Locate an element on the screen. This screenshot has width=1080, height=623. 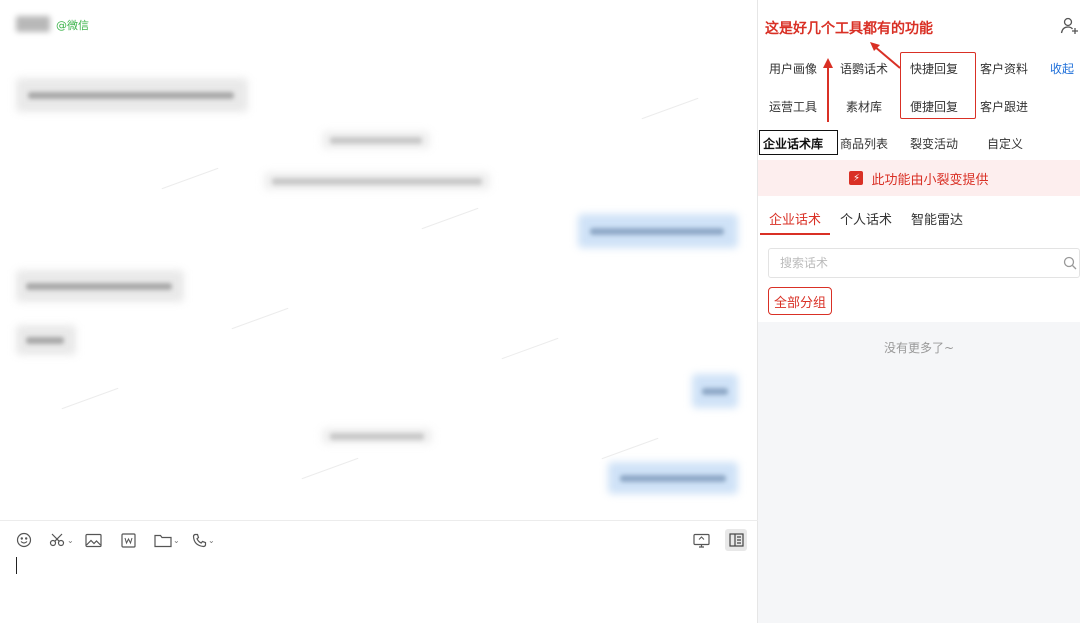
banner-text: 此功能由小裂变提供 is located at coordinates (930, 180).